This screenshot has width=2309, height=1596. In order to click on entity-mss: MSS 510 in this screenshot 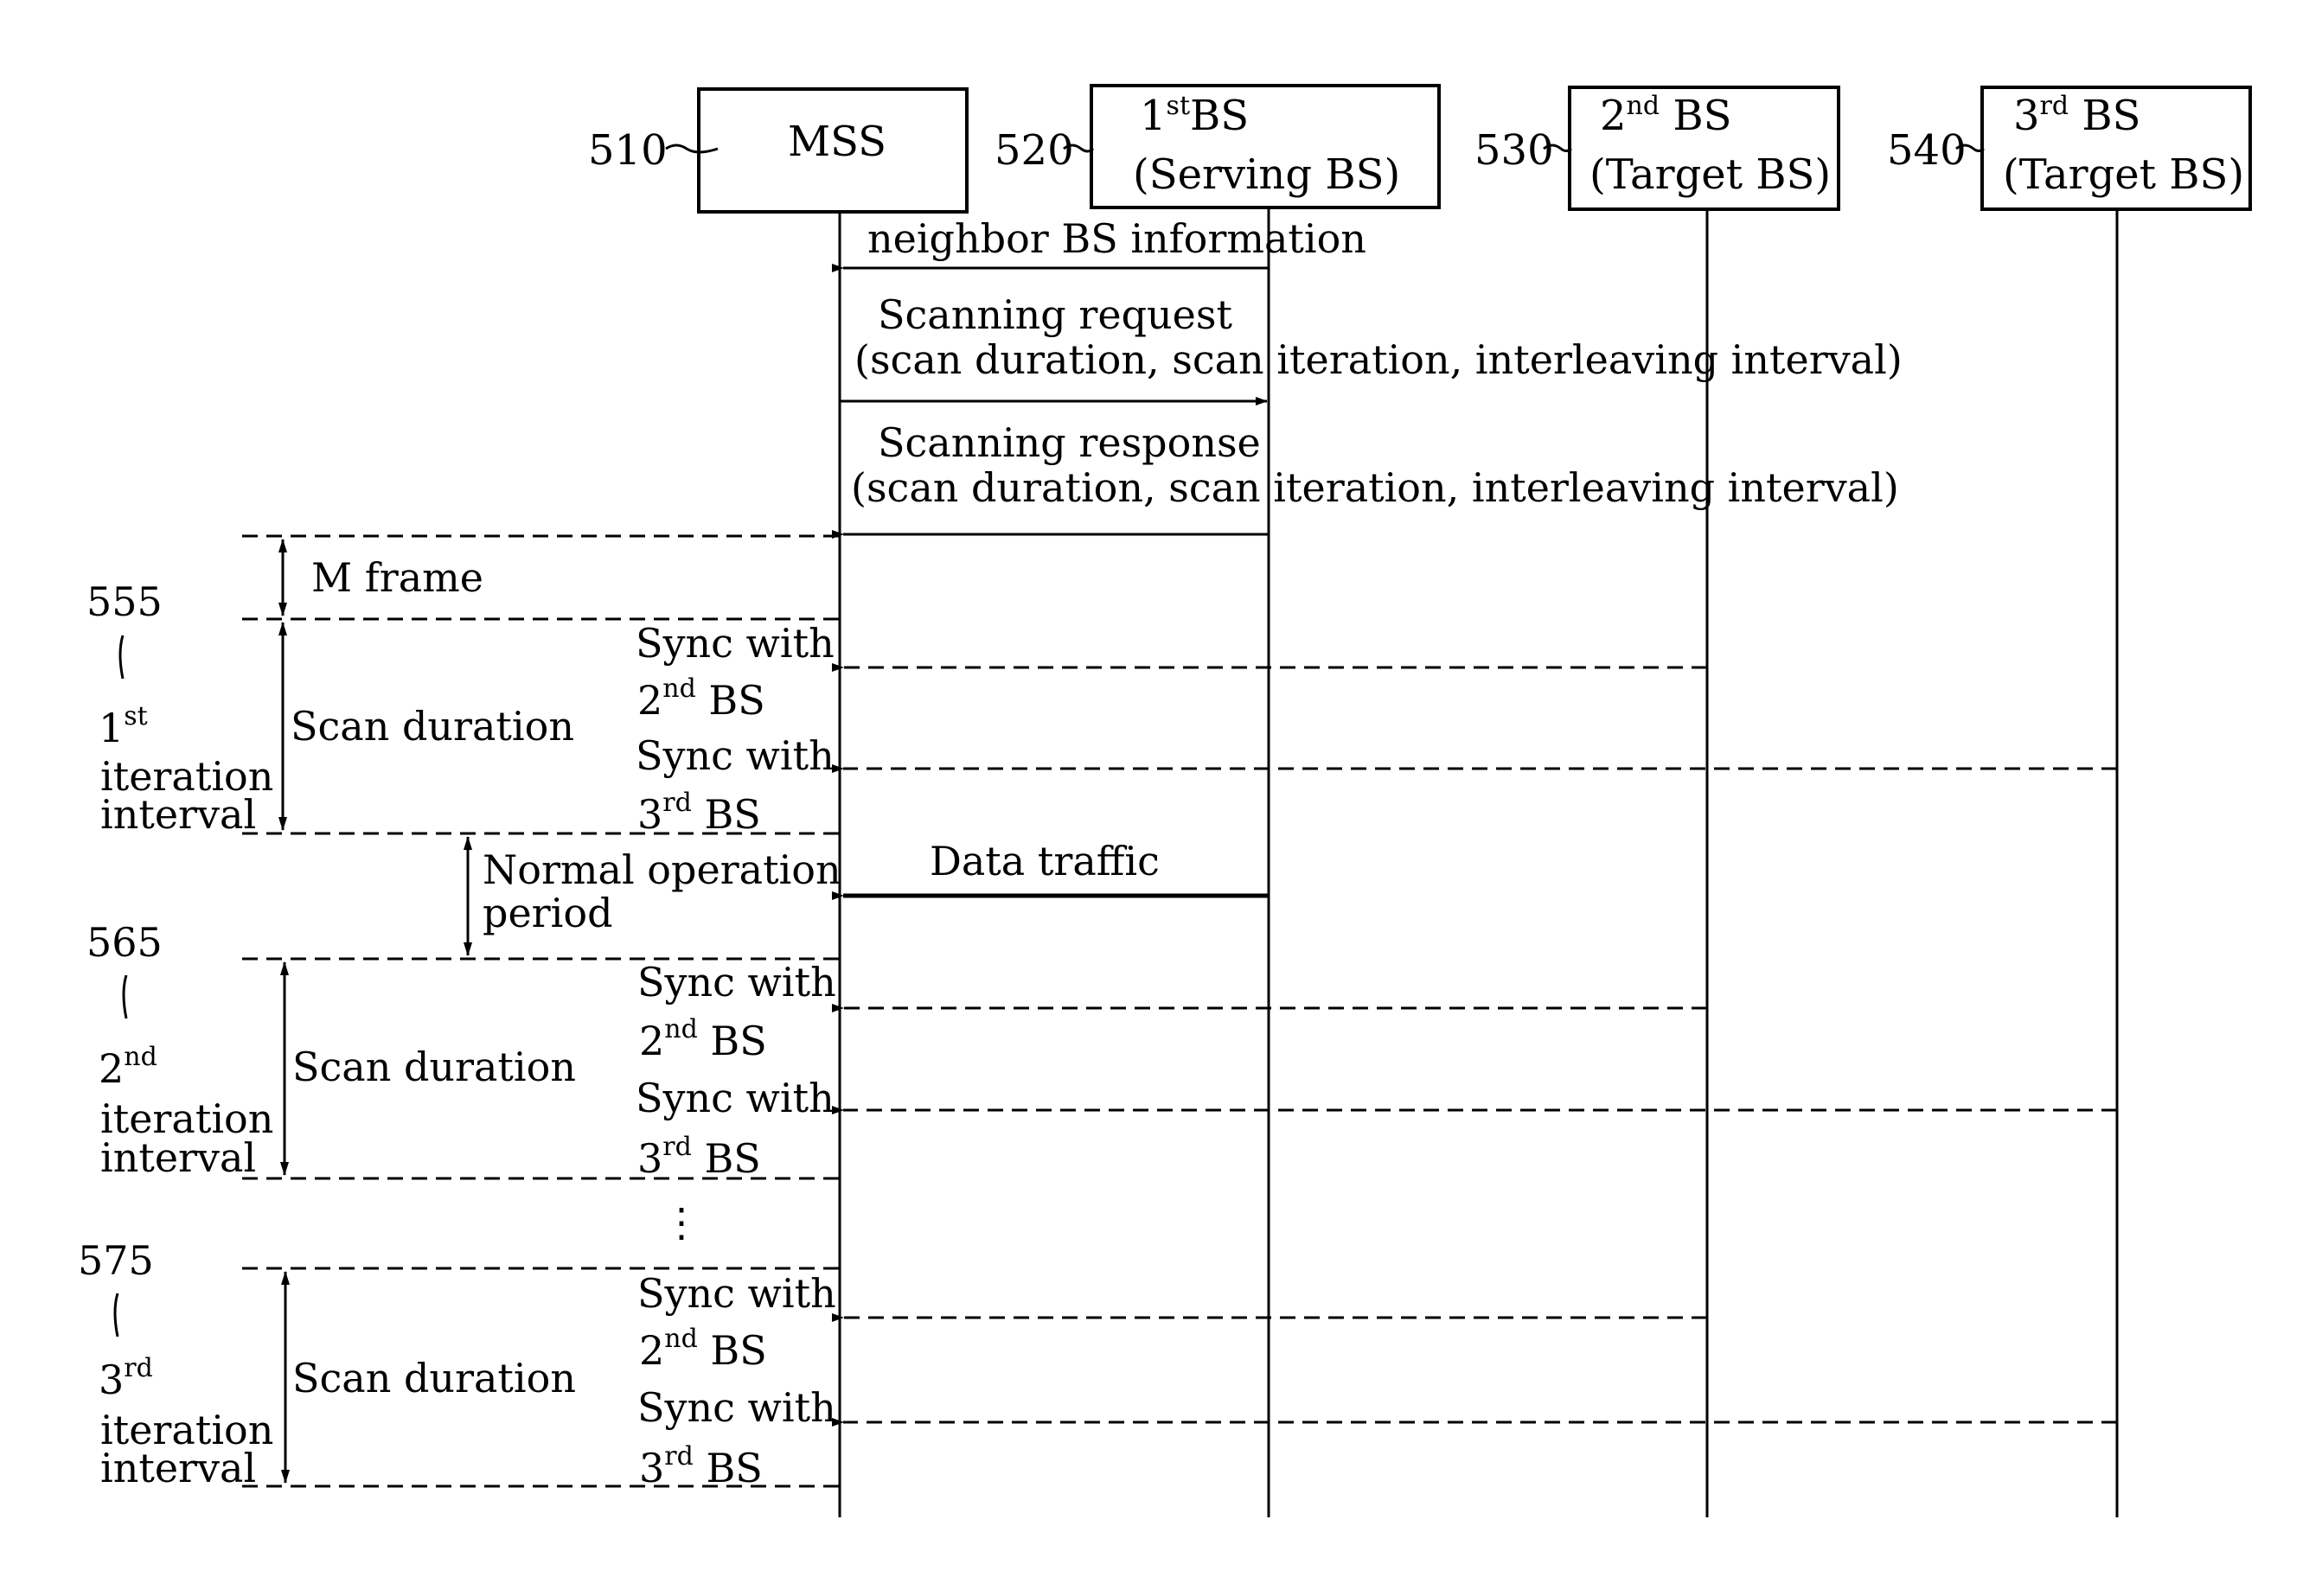, I will do `click(778, 151)`.